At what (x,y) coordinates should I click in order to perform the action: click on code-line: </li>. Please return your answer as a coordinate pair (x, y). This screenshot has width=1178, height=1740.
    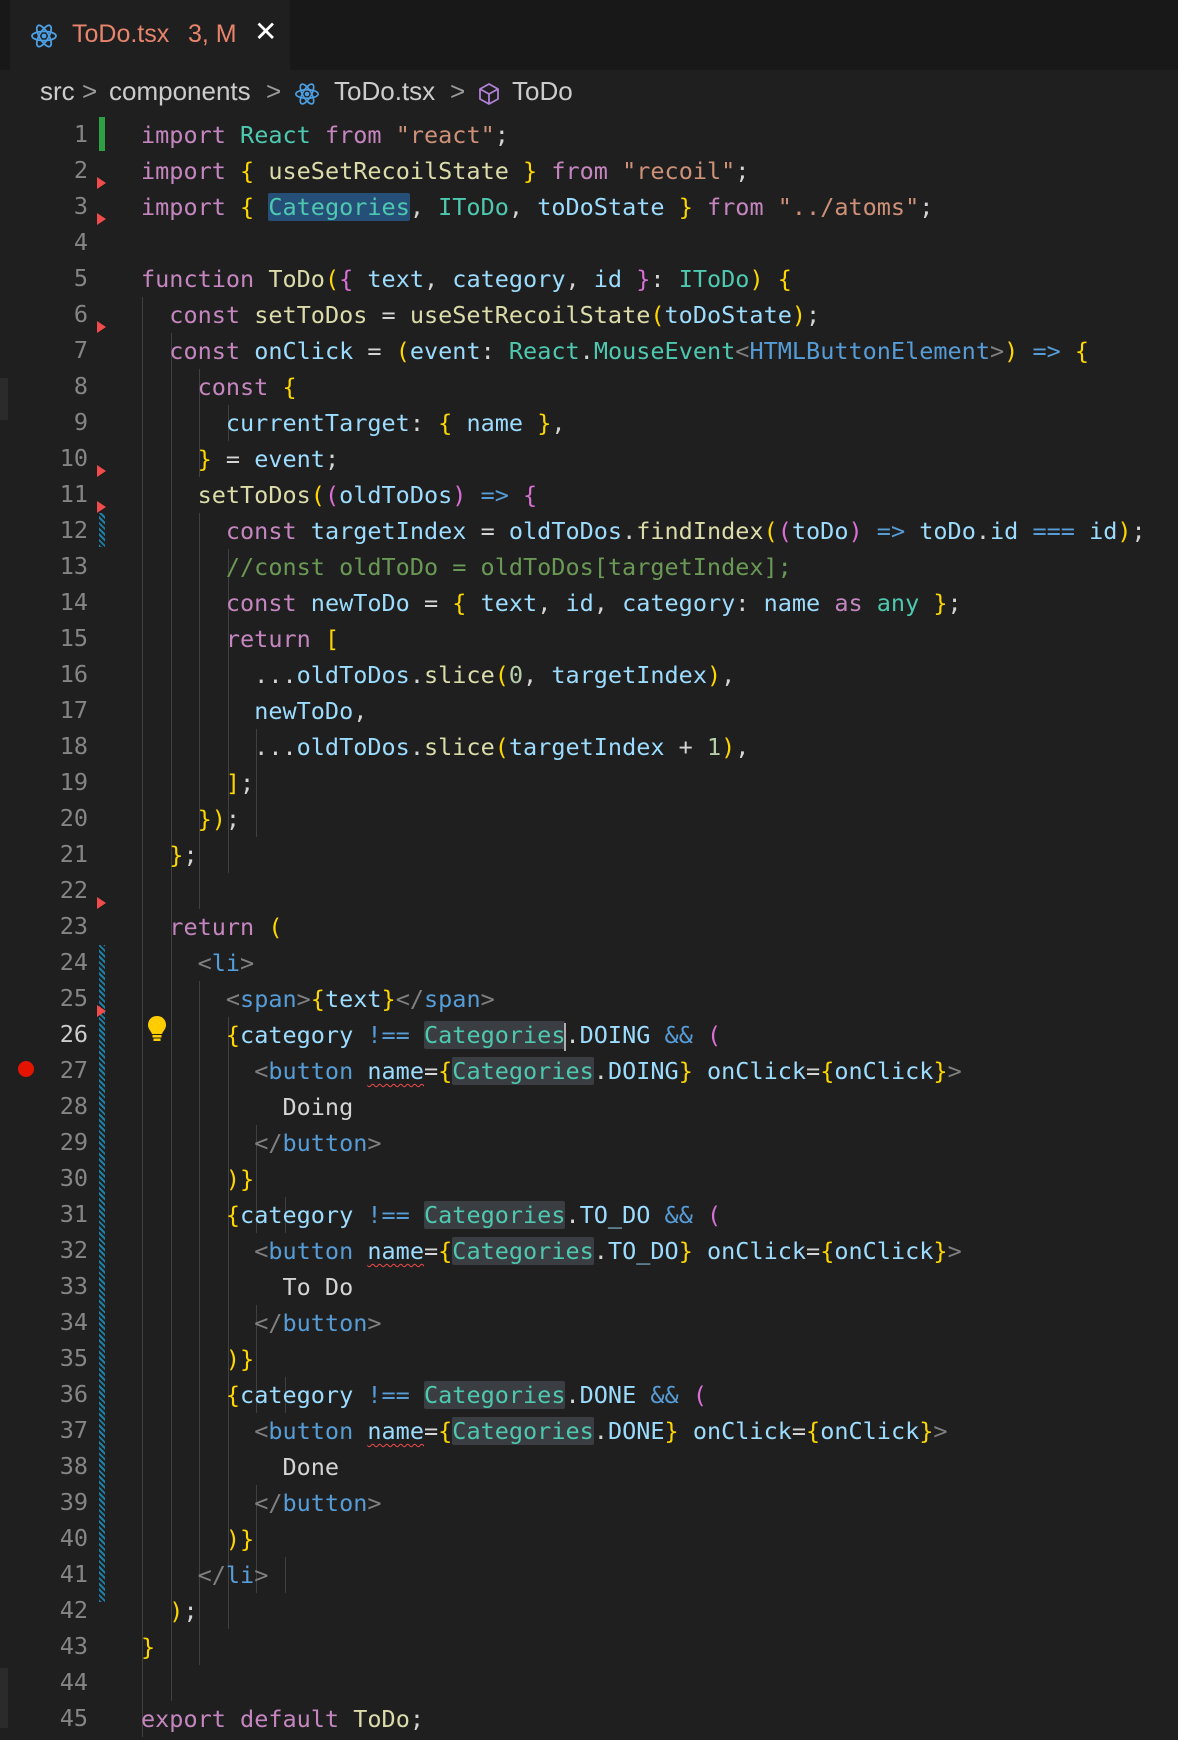
    Looking at the image, I should click on (205, 1575).